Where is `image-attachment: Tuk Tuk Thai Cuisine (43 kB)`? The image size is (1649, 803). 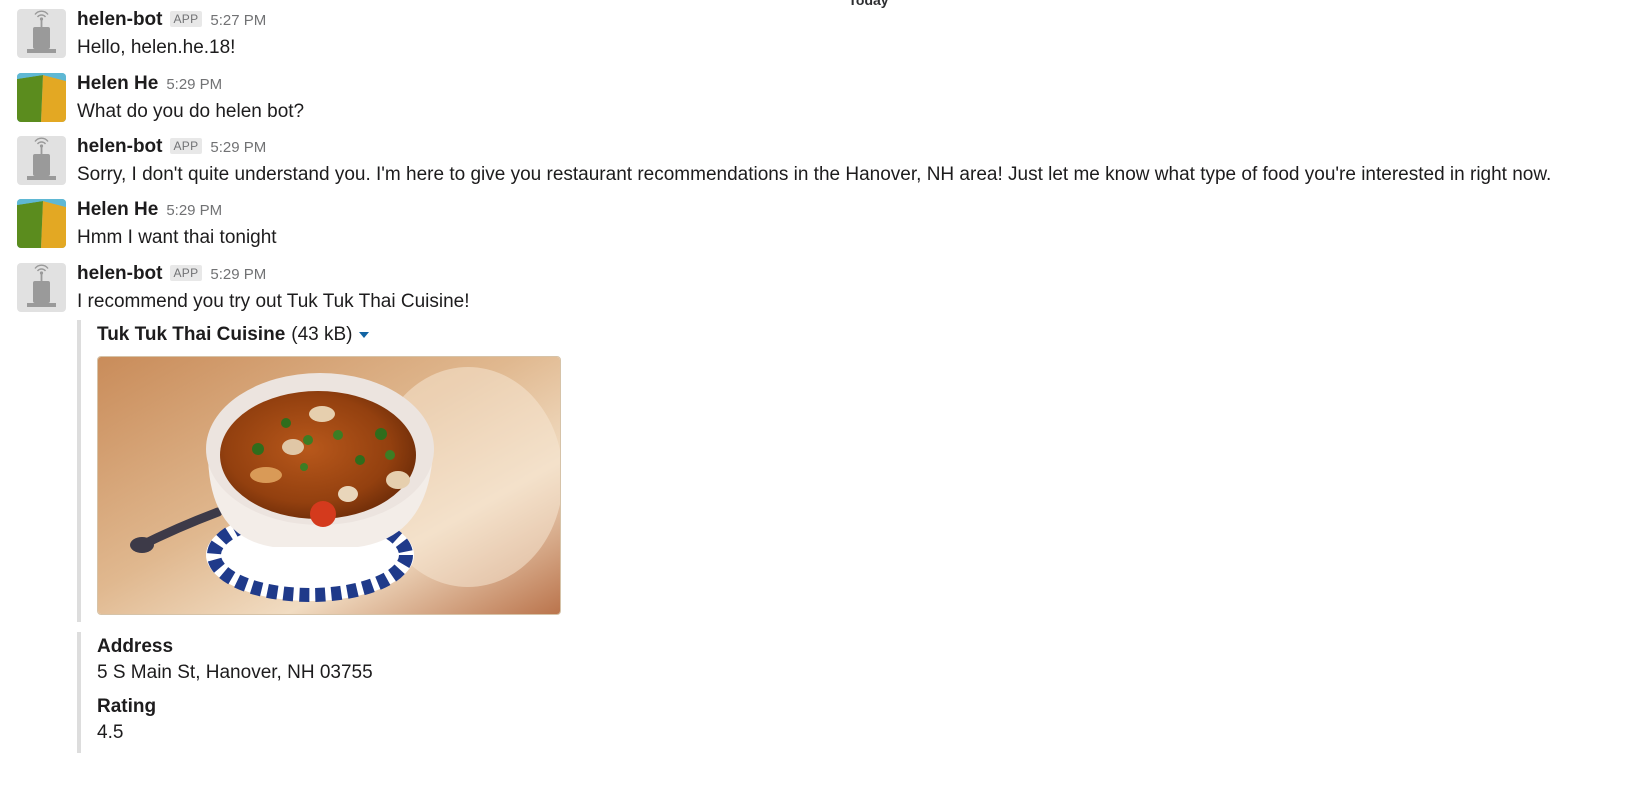
image-attachment: Tuk Tuk Thai Cuisine (43 kB) is located at coordinates (377, 471).